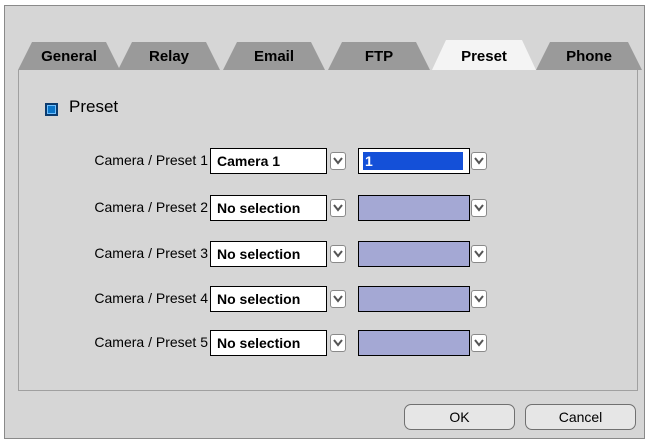 The width and height of the screenshot is (651, 444). Describe the element at coordinates (169, 56) in the screenshot. I see `tab-relay: Relay` at that location.